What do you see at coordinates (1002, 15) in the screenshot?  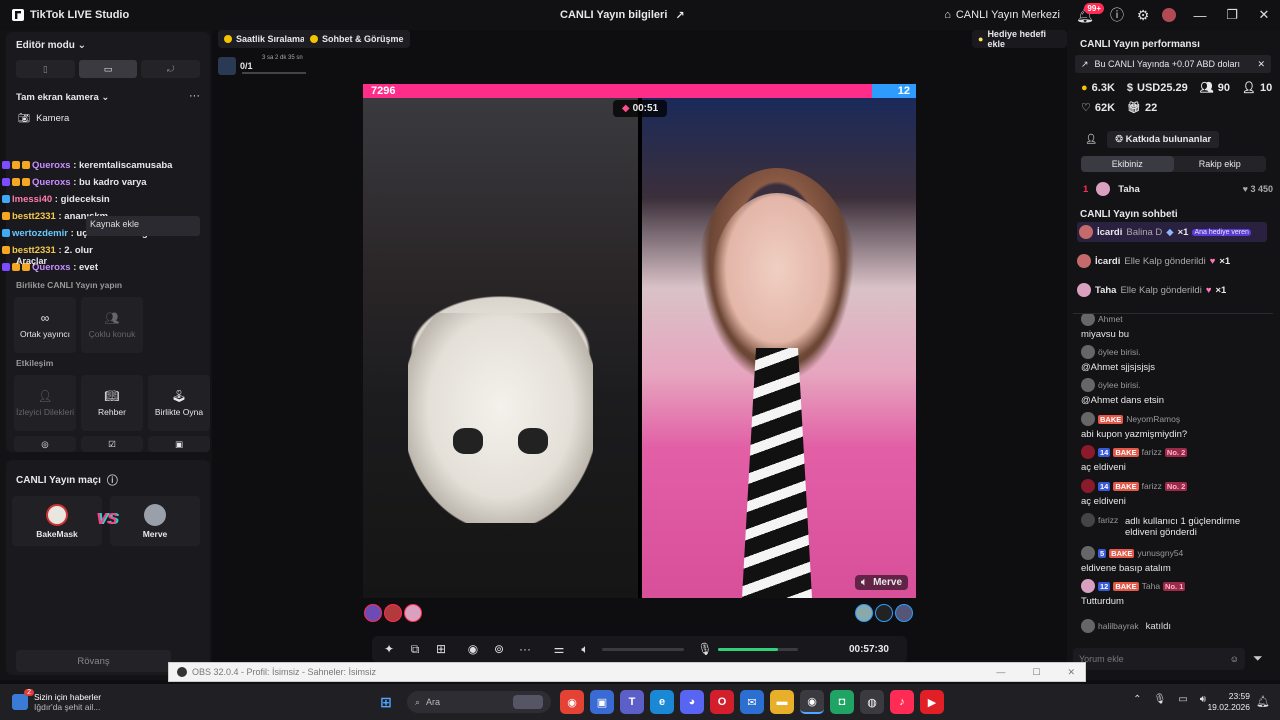 I see `live-center-button: ⌂ CANLI Yayın Merkezi` at bounding box center [1002, 15].